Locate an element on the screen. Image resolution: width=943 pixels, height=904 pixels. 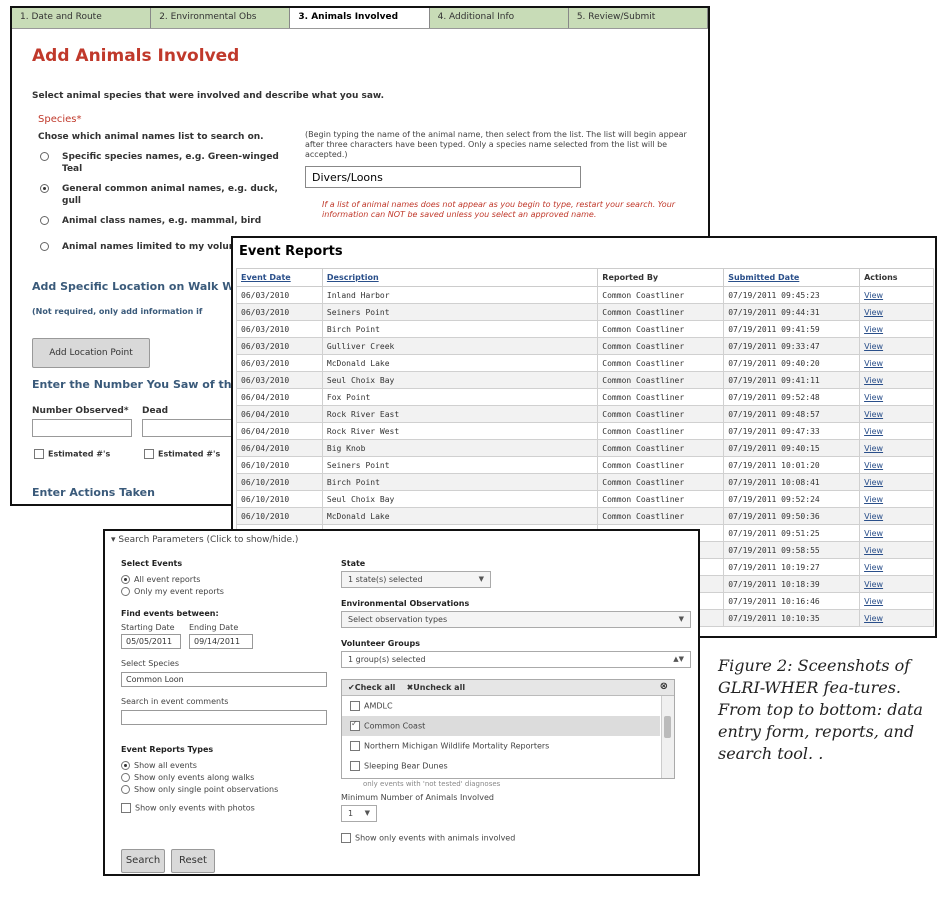
ending-date-label: Ending Date is located at coordinates (214, 627).